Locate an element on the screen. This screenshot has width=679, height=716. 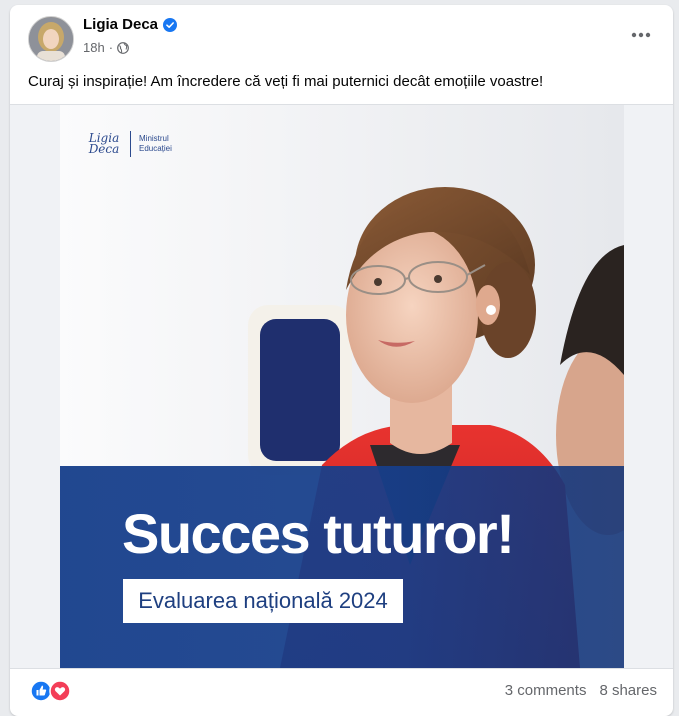
shares-count: 8 shares is located at coordinates (628, 690).